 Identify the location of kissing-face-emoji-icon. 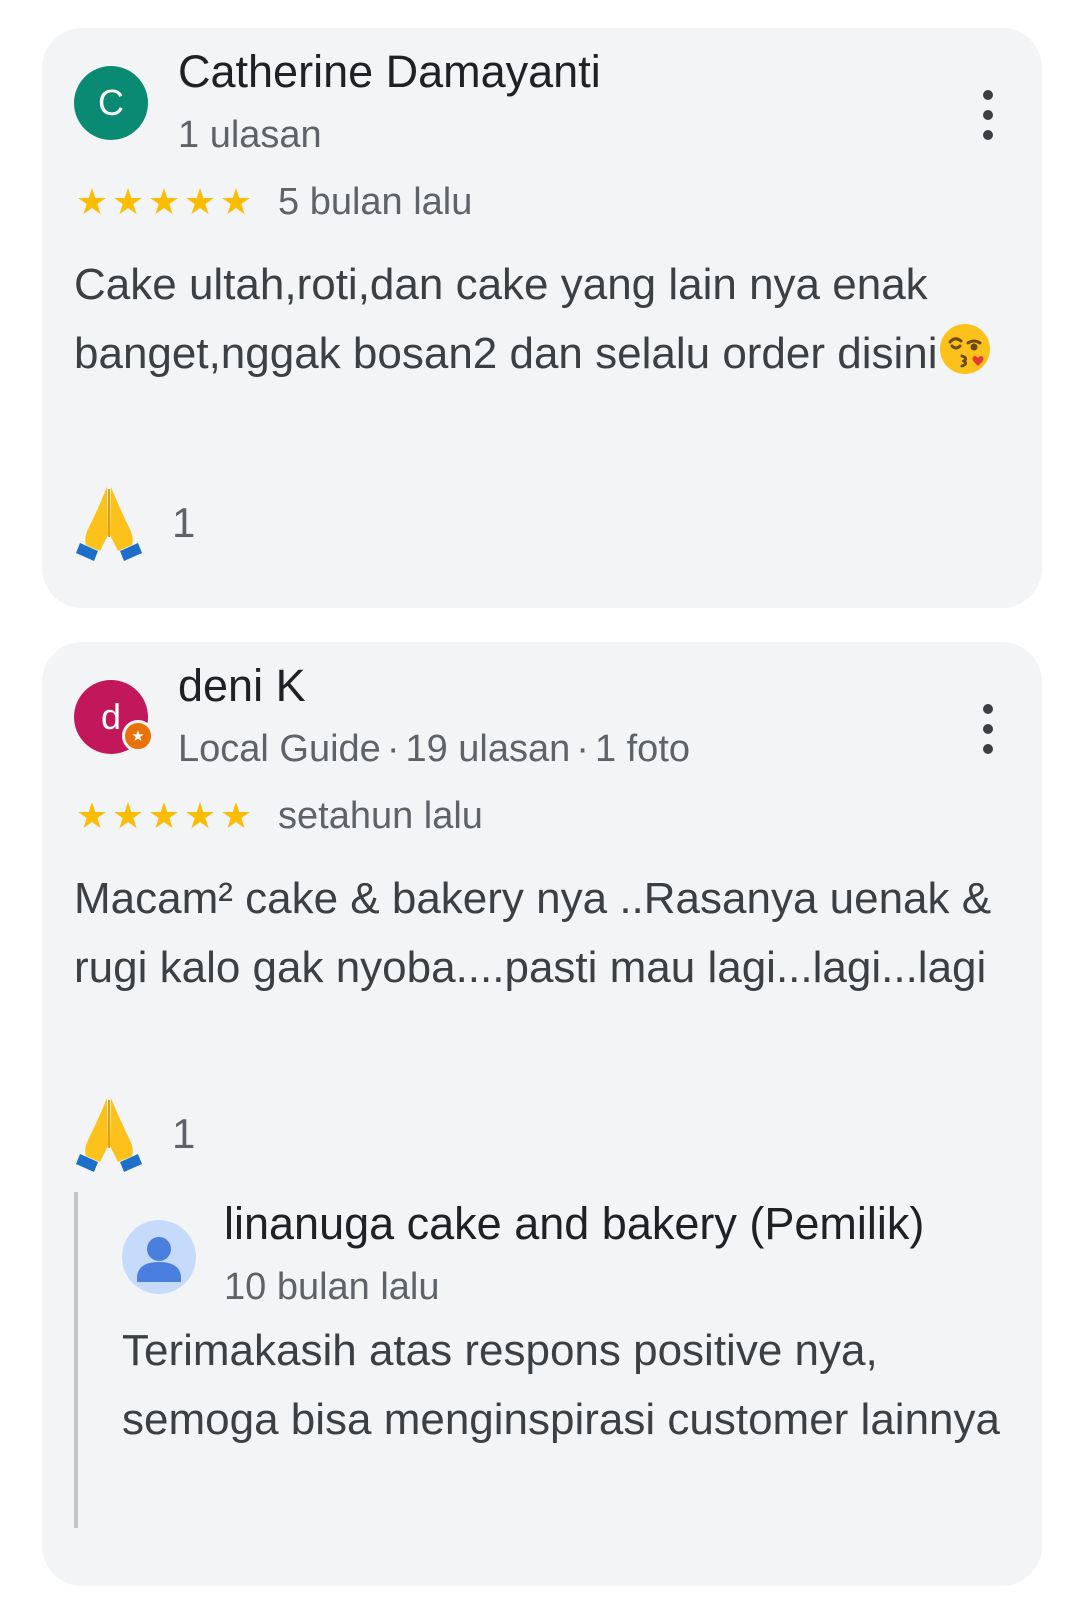
(964, 349).